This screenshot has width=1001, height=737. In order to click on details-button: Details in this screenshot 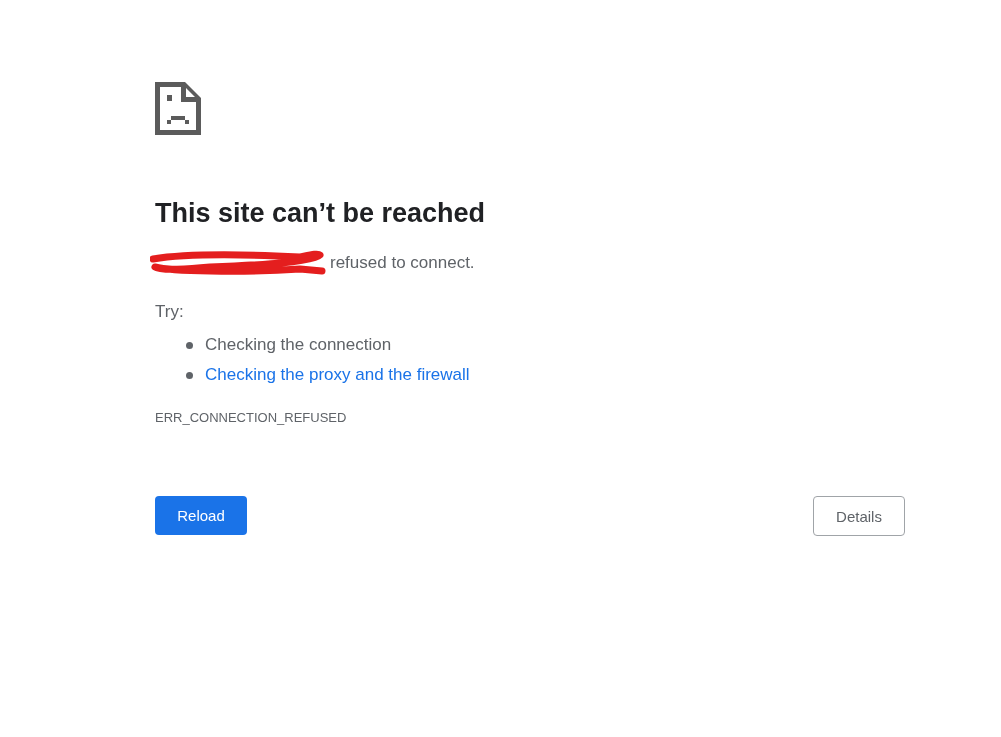, I will do `click(859, 516)`.